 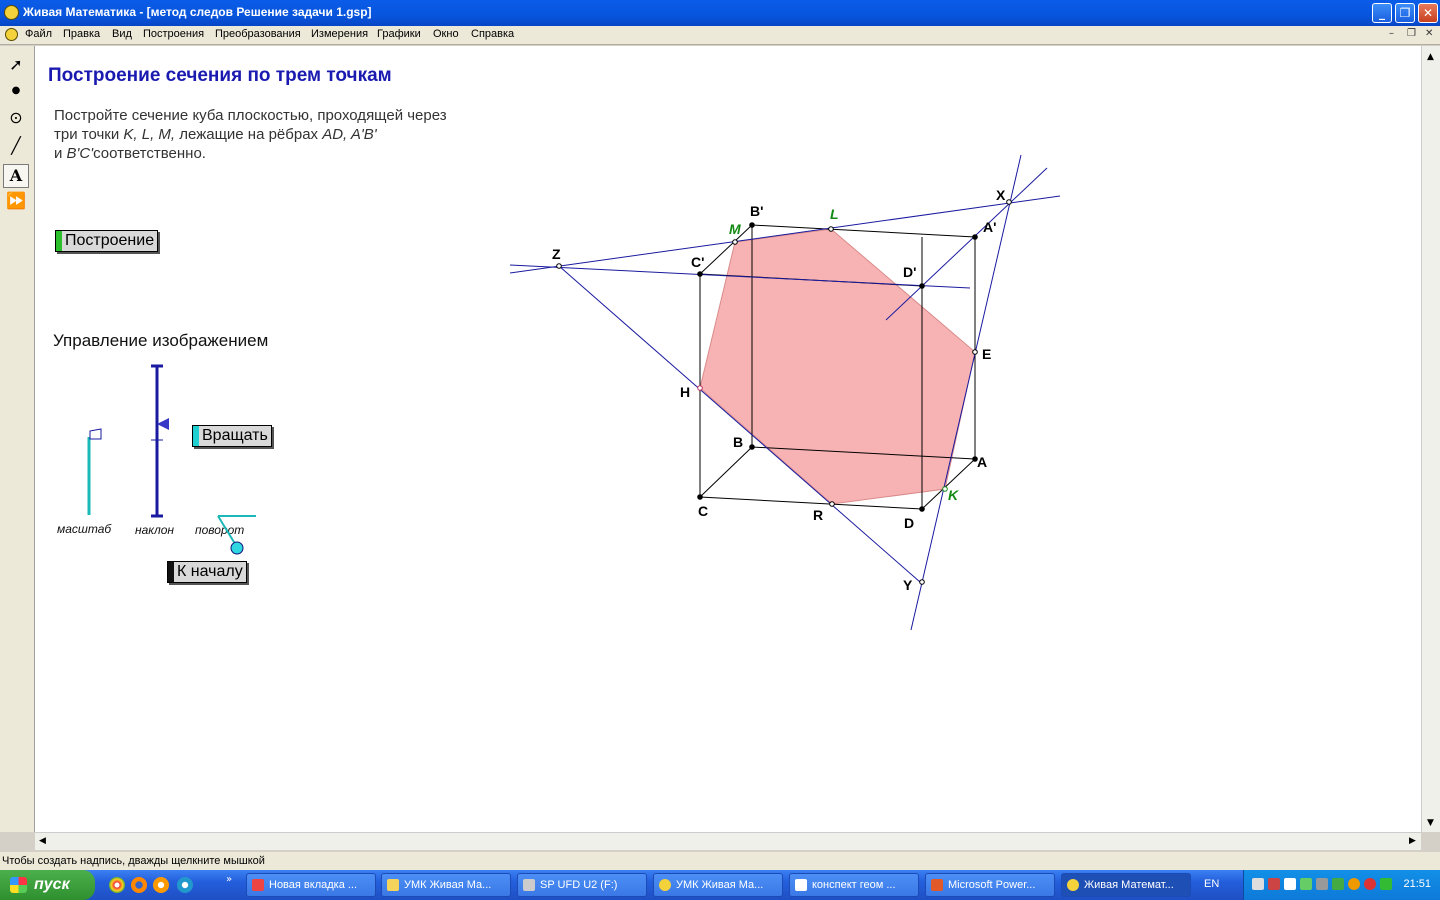 What do you see at coordinates (16, 147) in the screenshot?
I see `line-tool-icon: ╱` at bounding box center [16, 147].